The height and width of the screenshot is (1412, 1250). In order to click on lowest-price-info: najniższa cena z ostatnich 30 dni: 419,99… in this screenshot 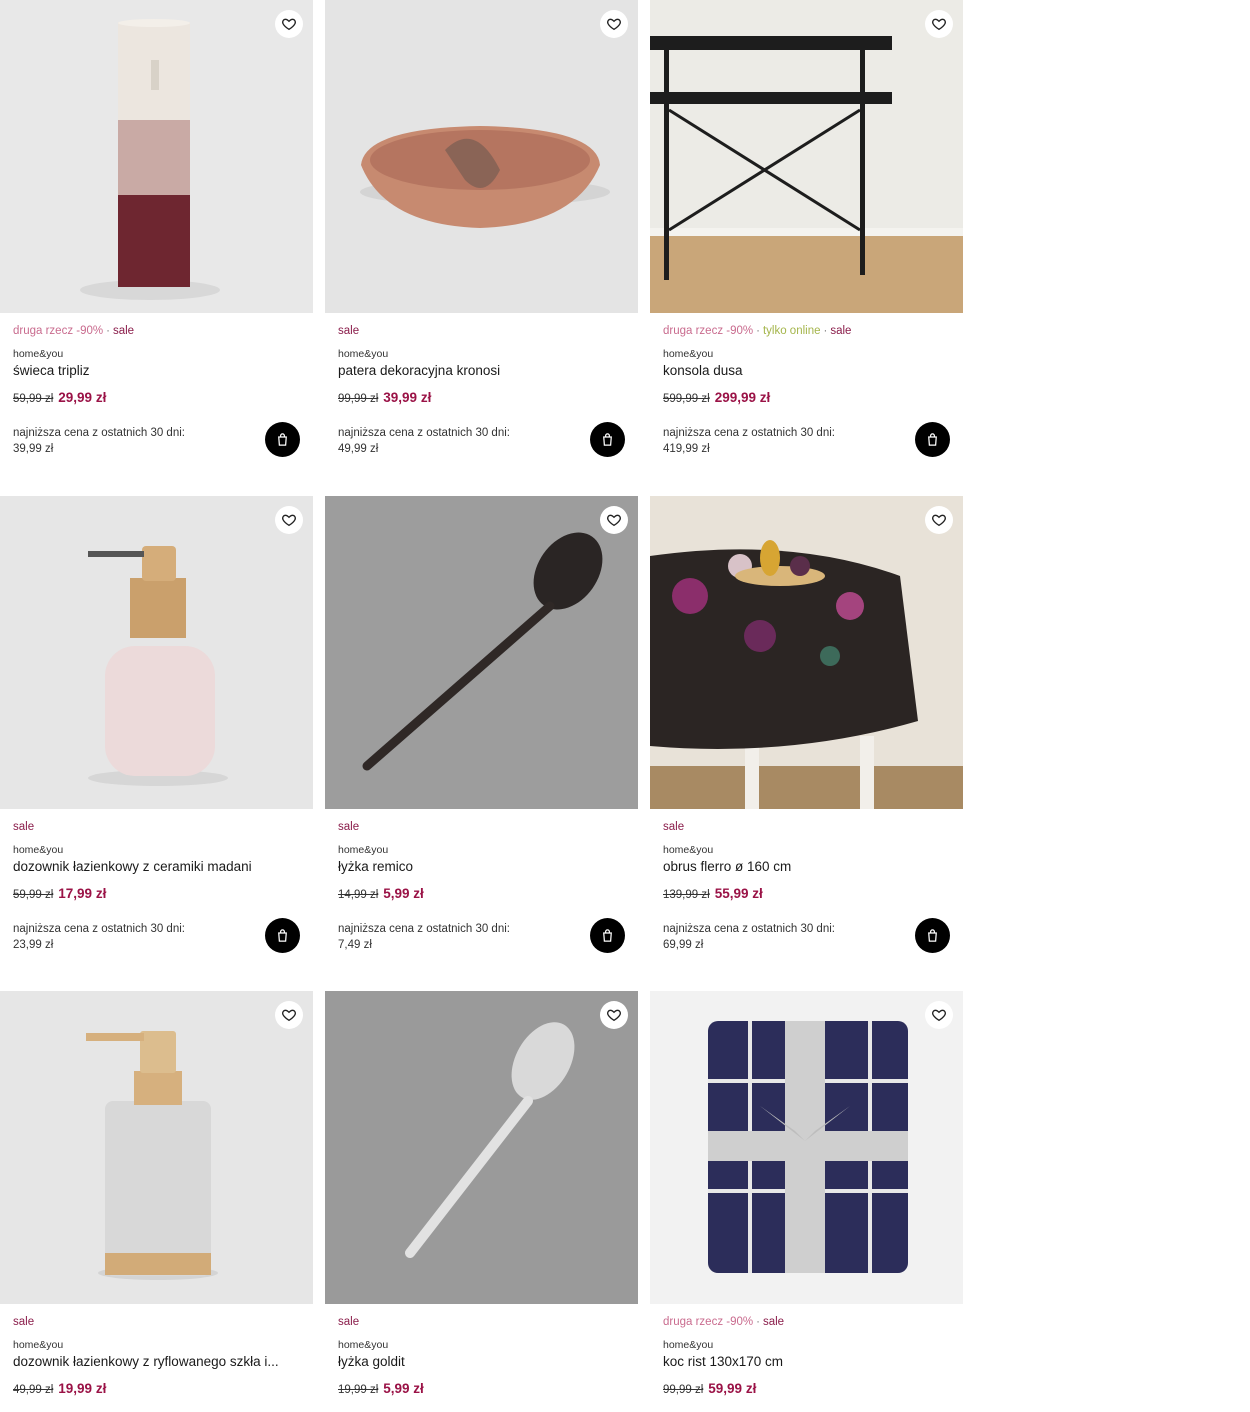, I will do `click(773, 441)`.